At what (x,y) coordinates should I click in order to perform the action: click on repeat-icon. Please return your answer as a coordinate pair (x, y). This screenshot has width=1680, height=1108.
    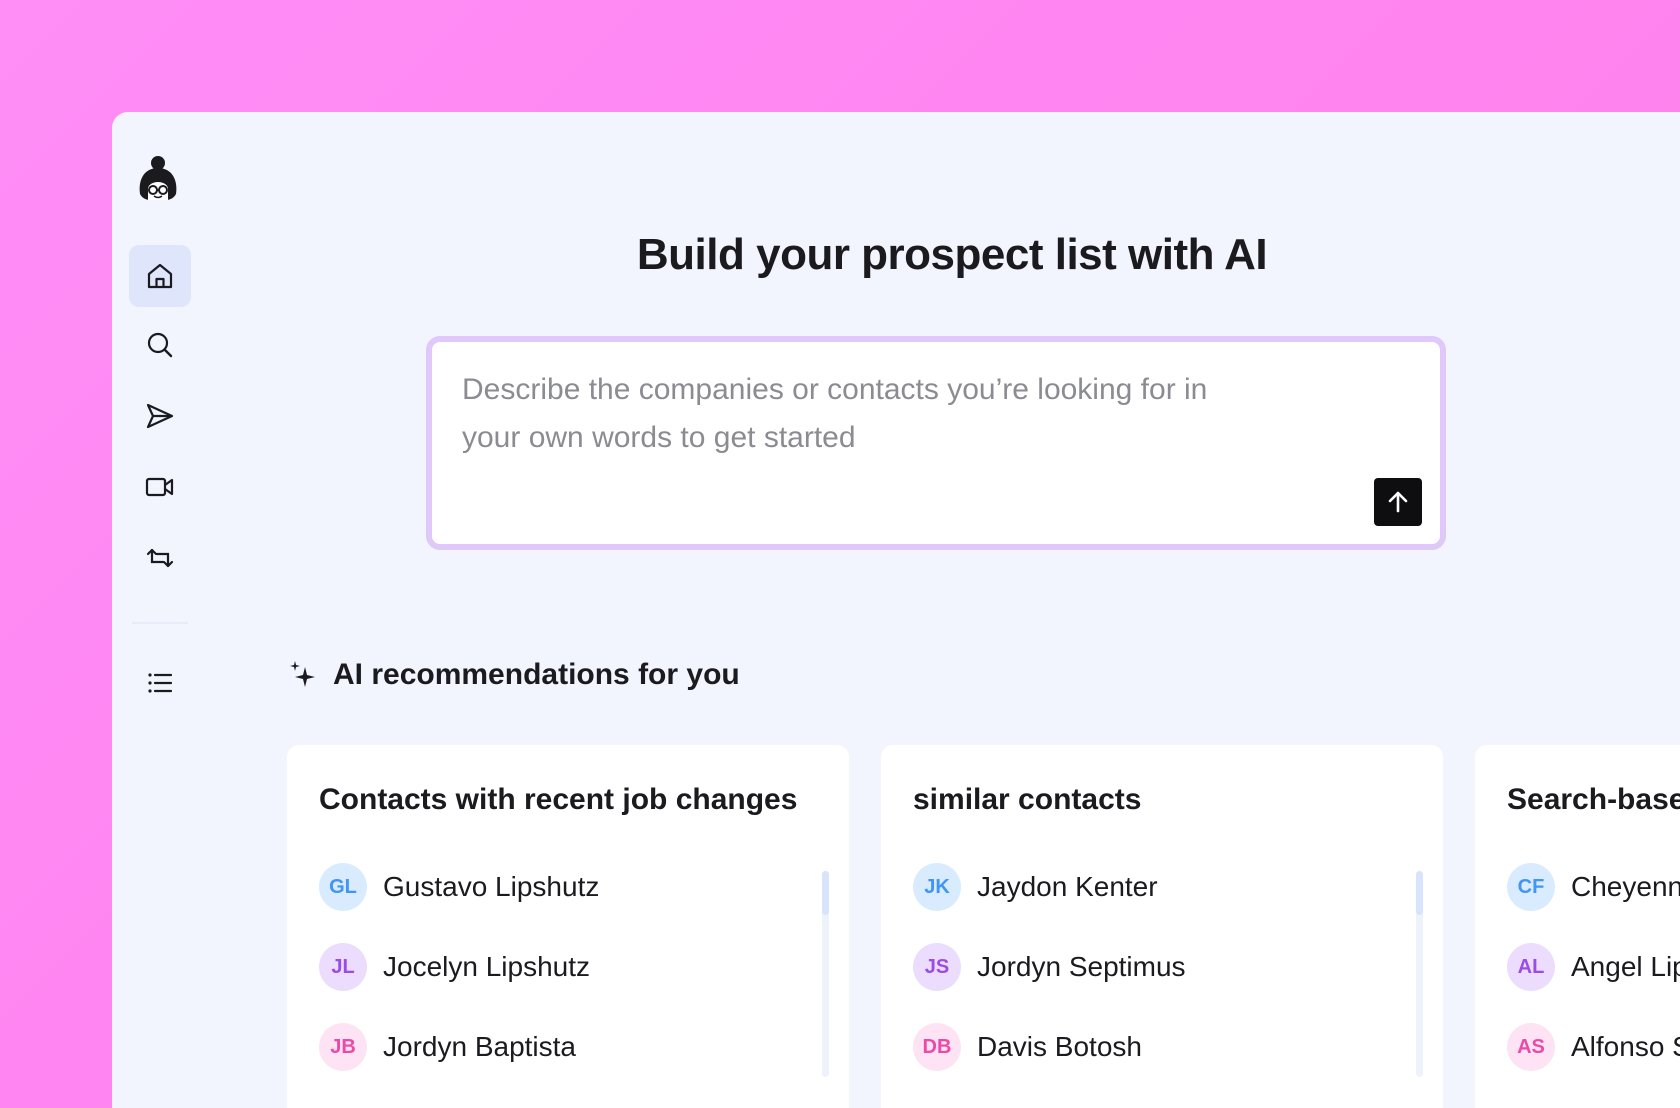
    Looking at the image, I should click on (160, 558).